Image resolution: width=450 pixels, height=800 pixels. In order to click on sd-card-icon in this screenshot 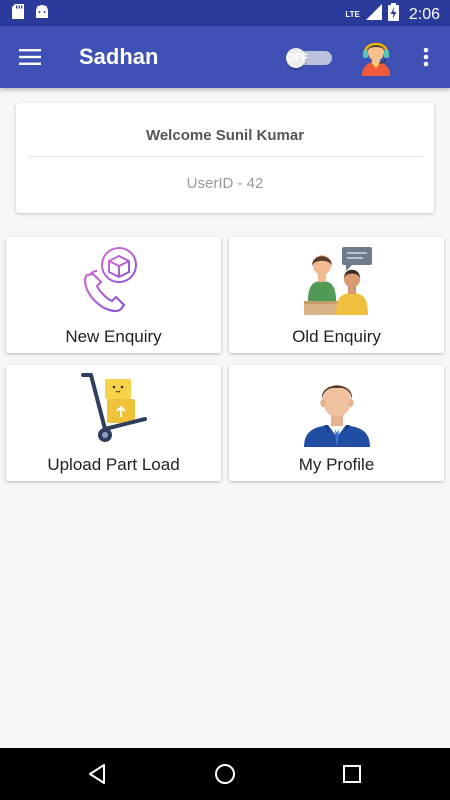, I will do `click(18, 14)`.